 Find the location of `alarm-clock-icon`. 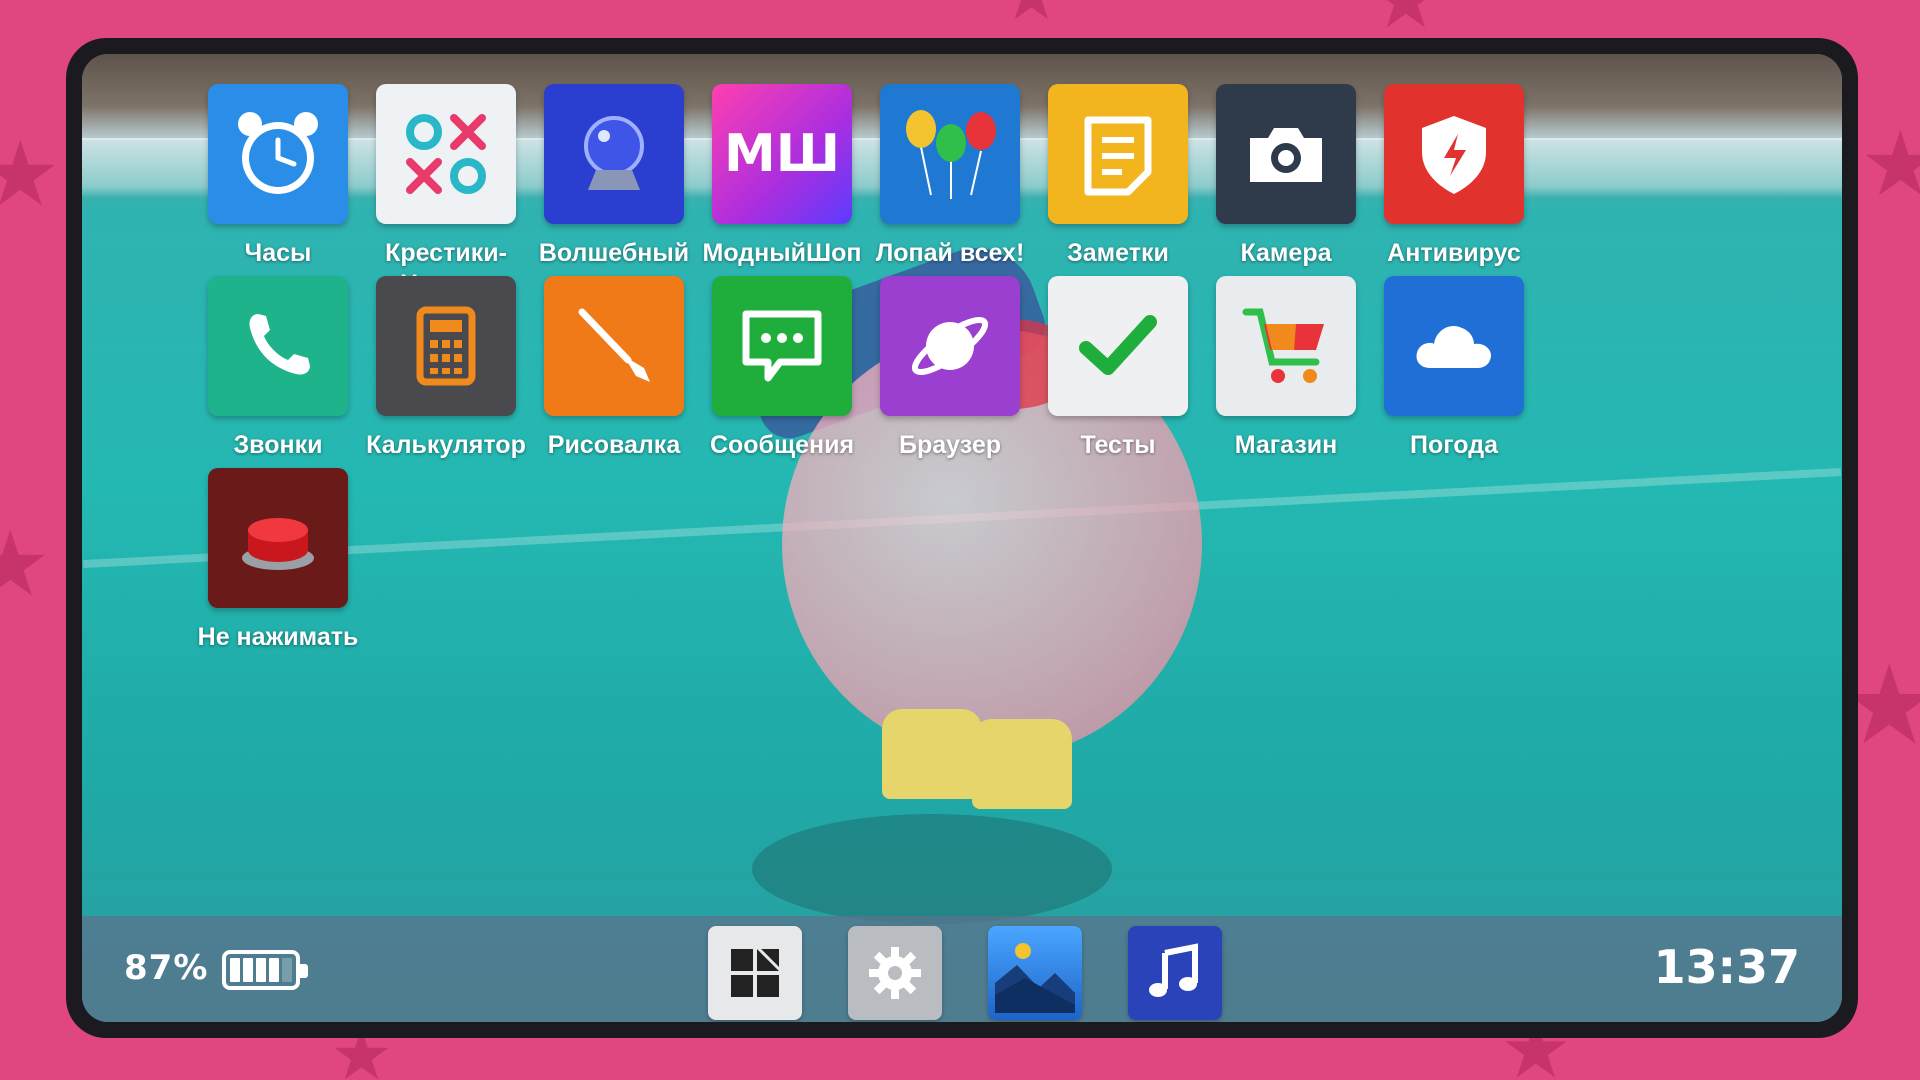

alarm-clock-icon is located at coordinates (278, 154).